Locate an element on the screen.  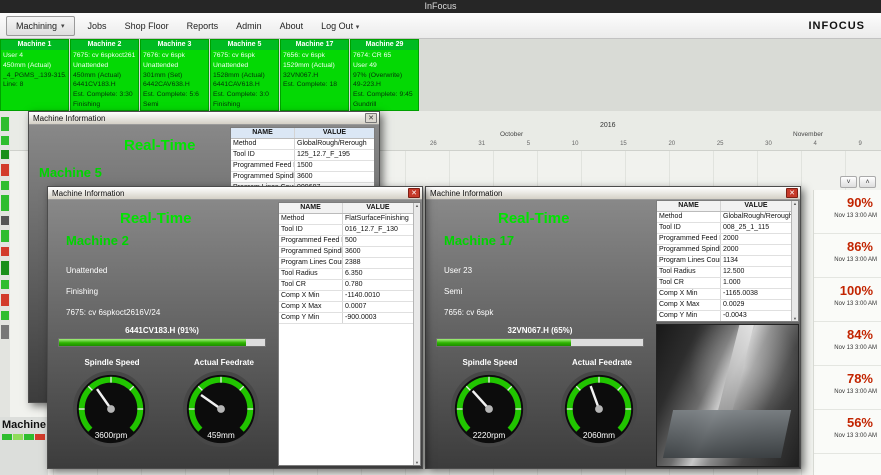
photo-workpiece is located at coordinates (727, 433).